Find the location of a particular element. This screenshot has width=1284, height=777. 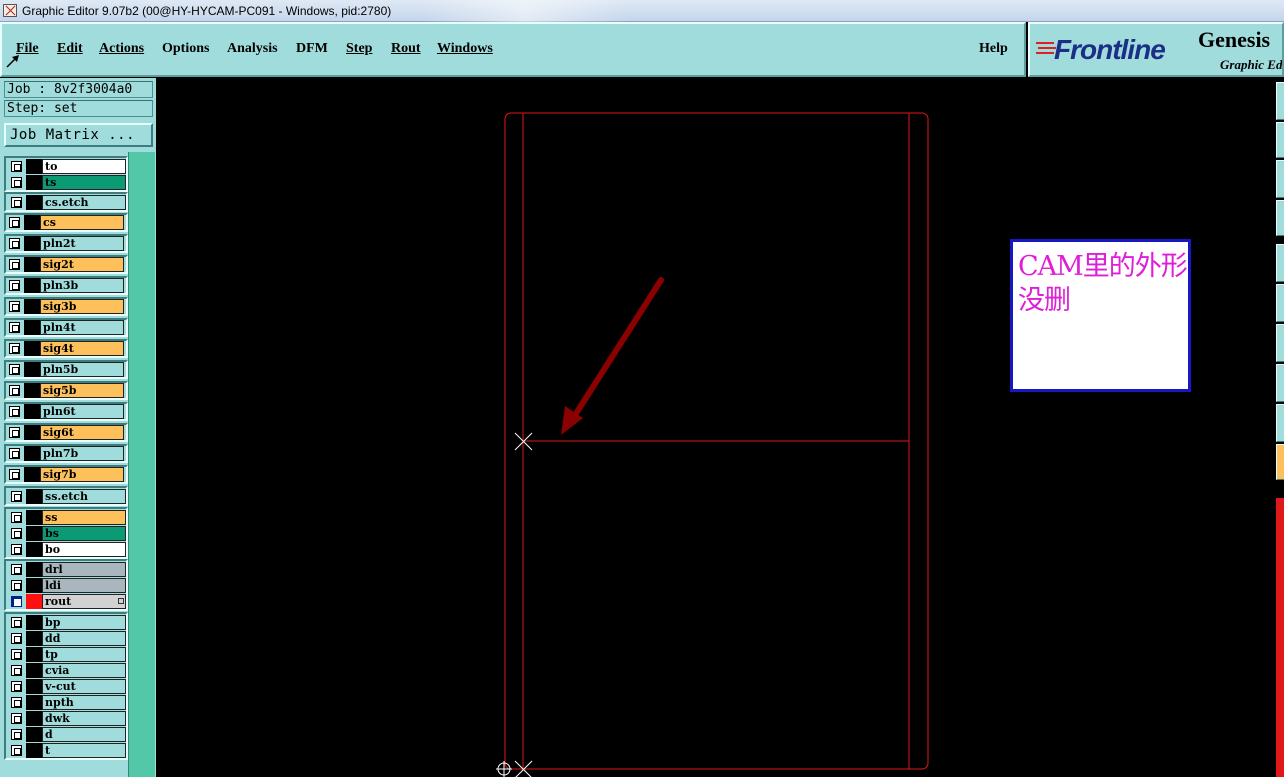

layer-row-sig6t: sig6t is located at coordinates (66, 432).